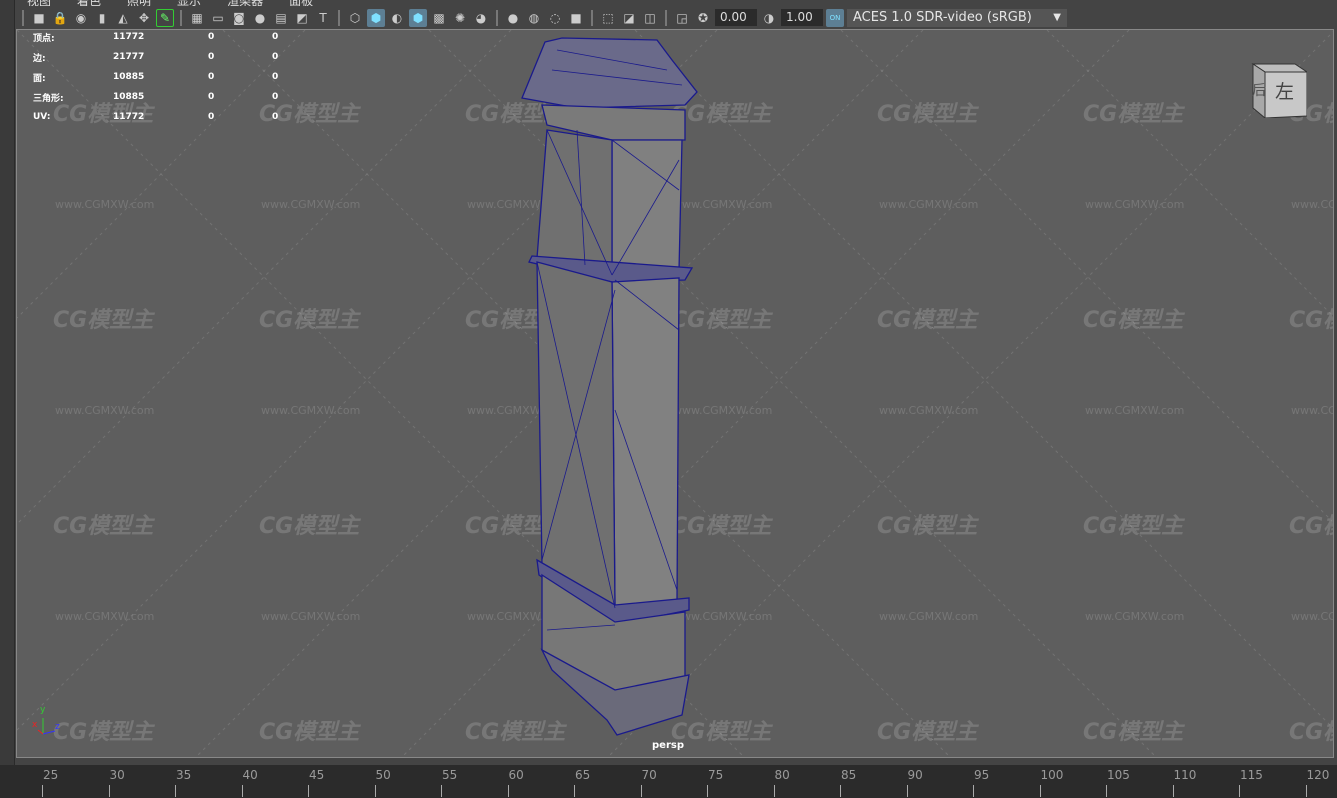 The height and width of the screenshot is (798, 1337). What do you see at coordinates (302, 18) in the screenshot?
I see `safe-action-icon: ◩` at bounding box center [302, 18].